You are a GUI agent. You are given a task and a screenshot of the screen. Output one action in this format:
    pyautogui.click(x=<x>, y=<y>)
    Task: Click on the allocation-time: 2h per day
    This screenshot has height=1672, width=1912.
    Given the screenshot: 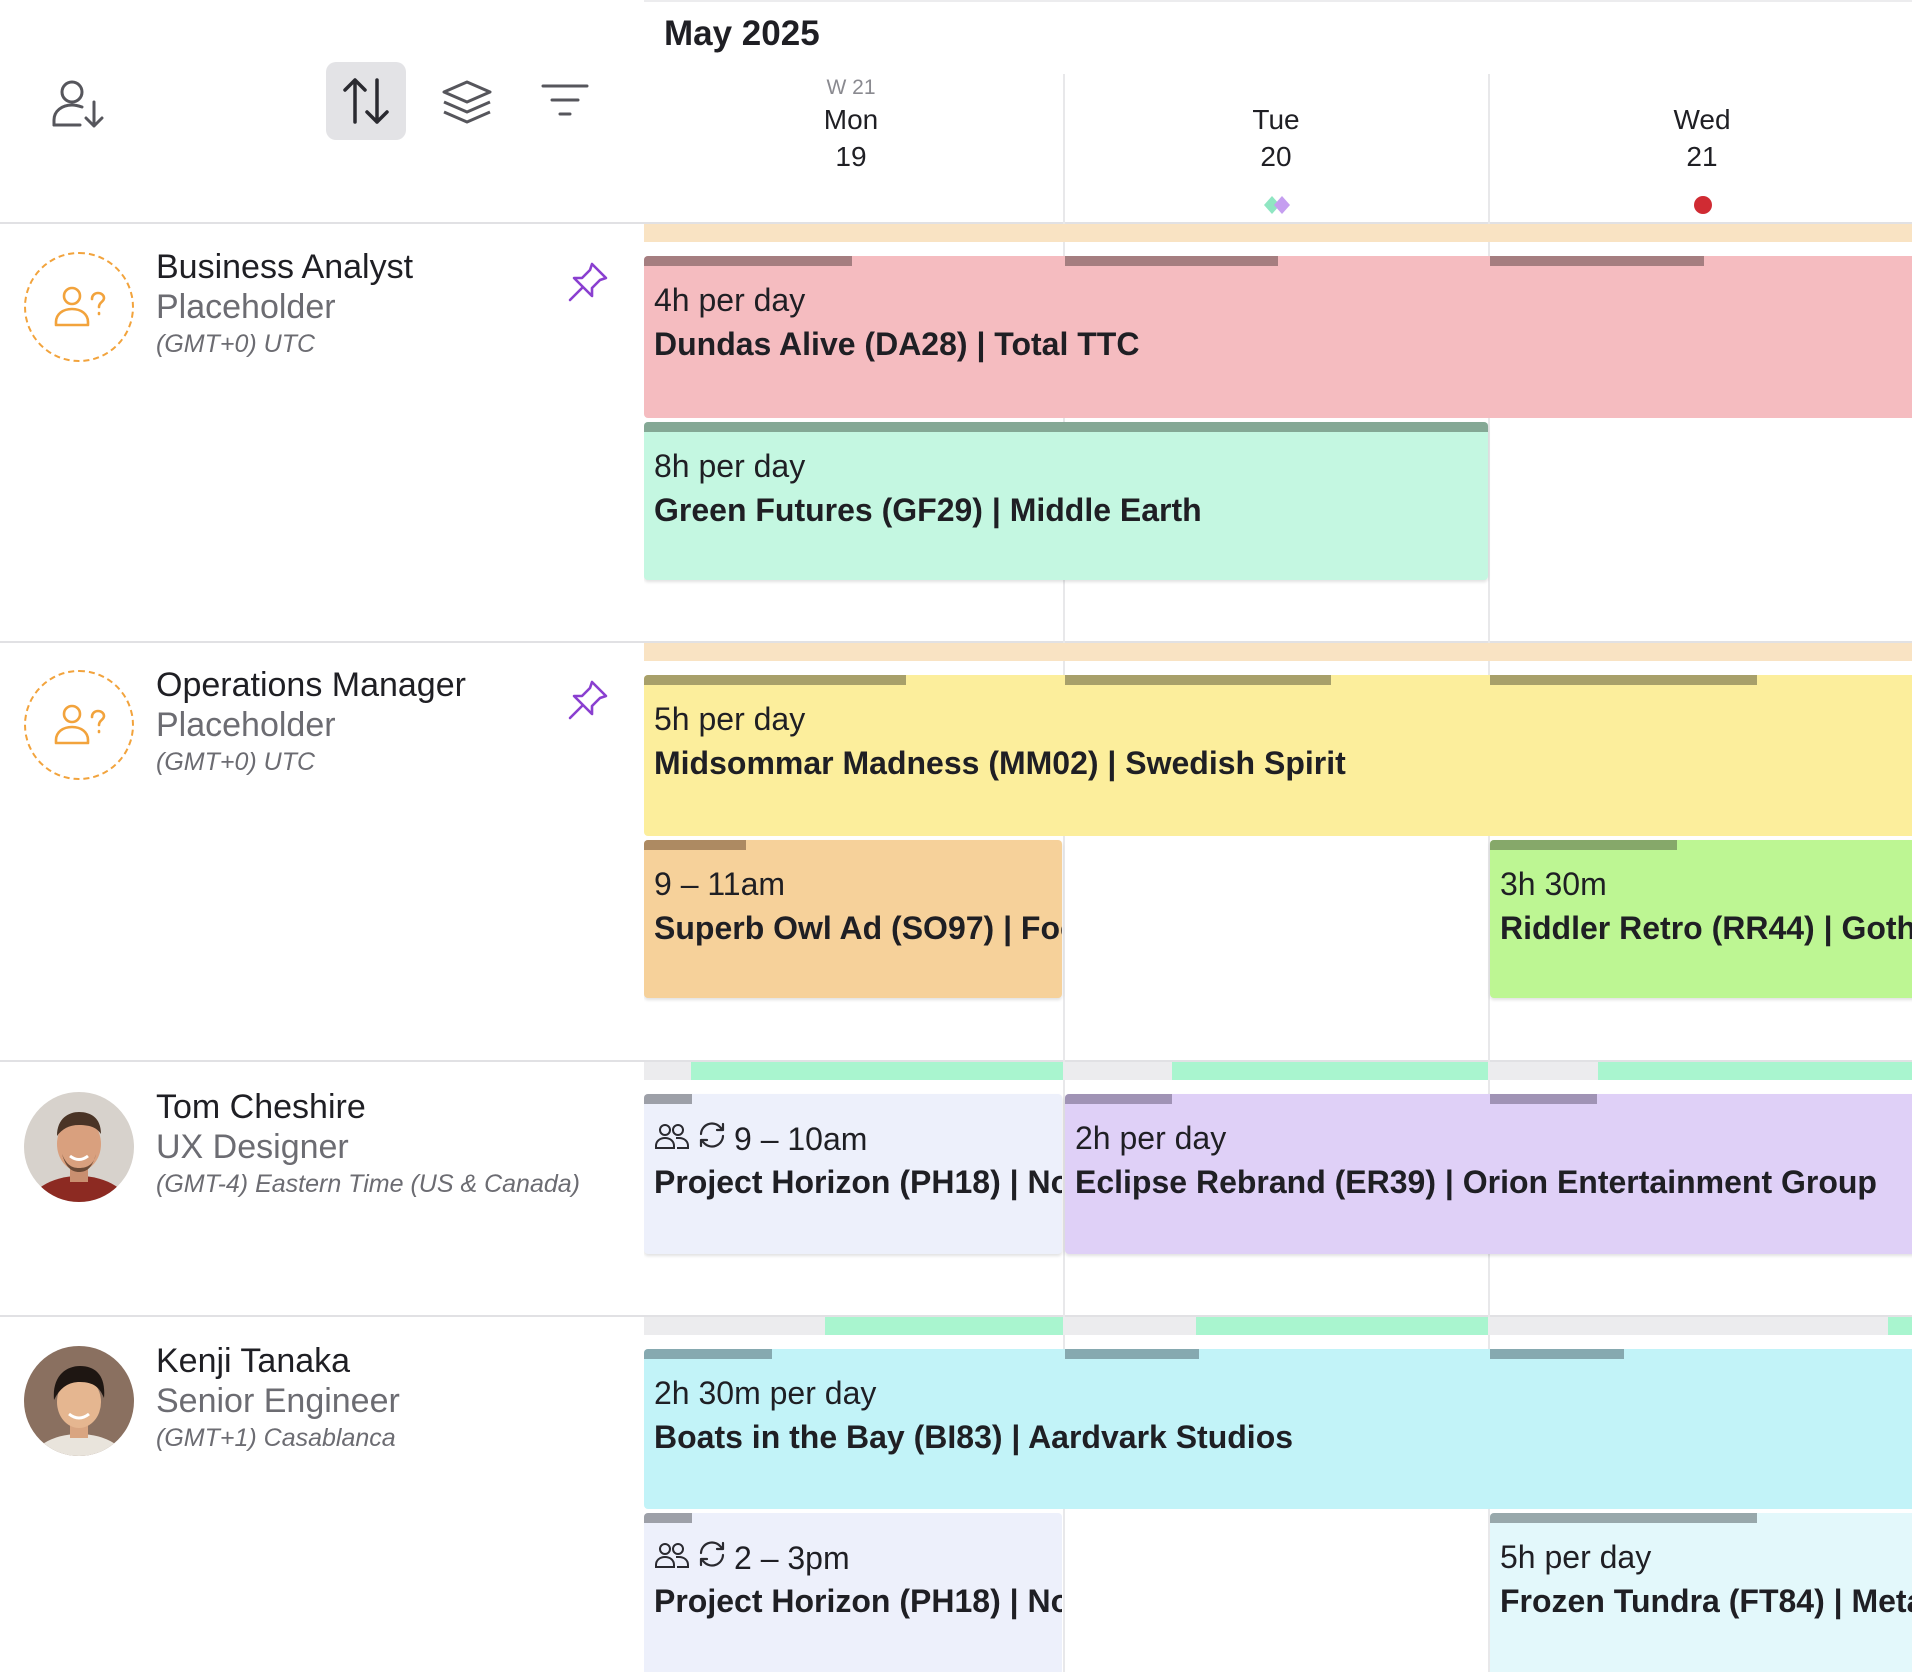 What is the action you would take?
    pyautogui.click(x=1151, y=1138)
    